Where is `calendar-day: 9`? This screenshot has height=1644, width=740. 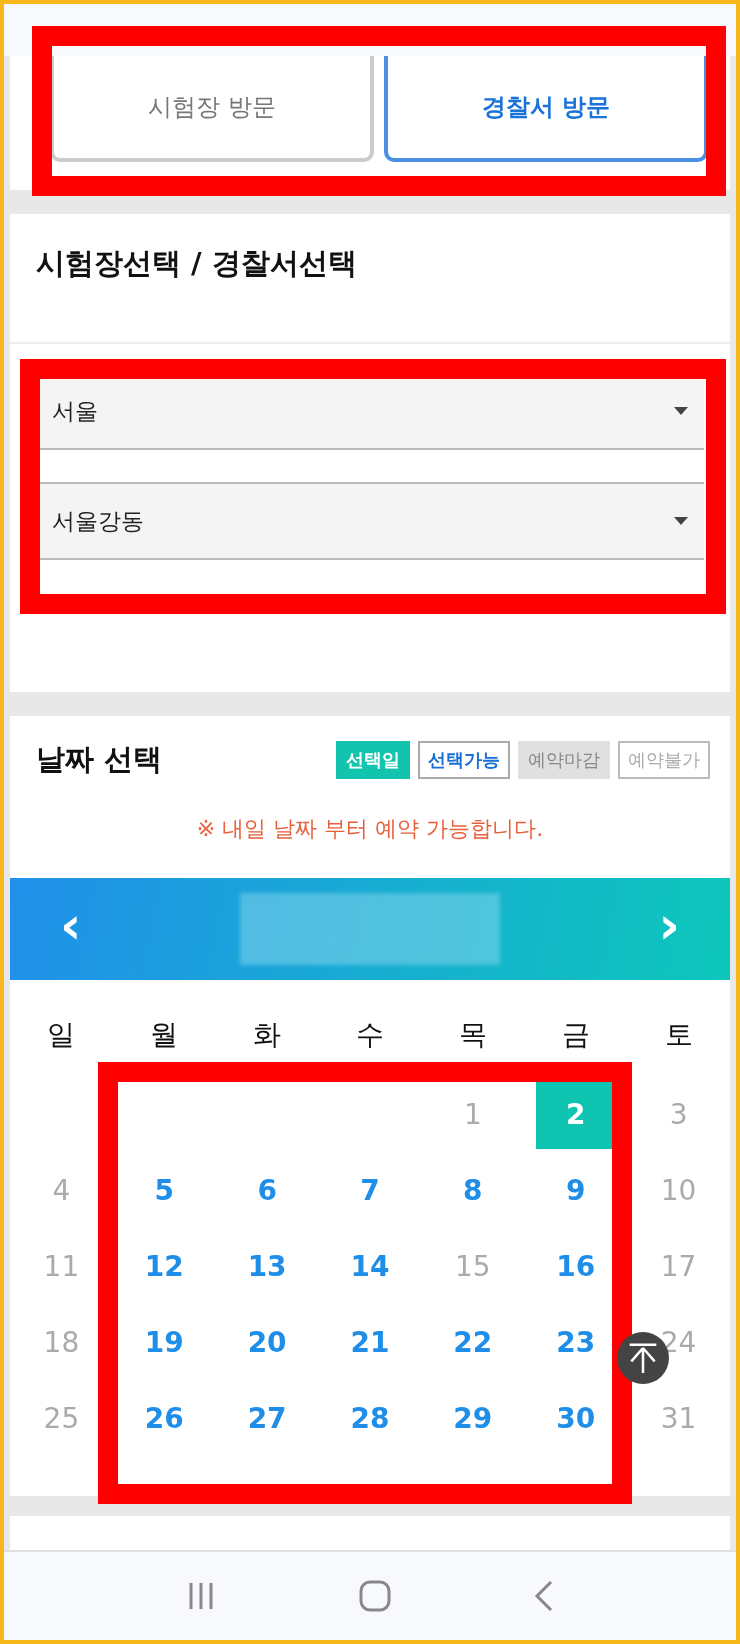 calendar-day: 9 is located at coordinates (575, 1190).